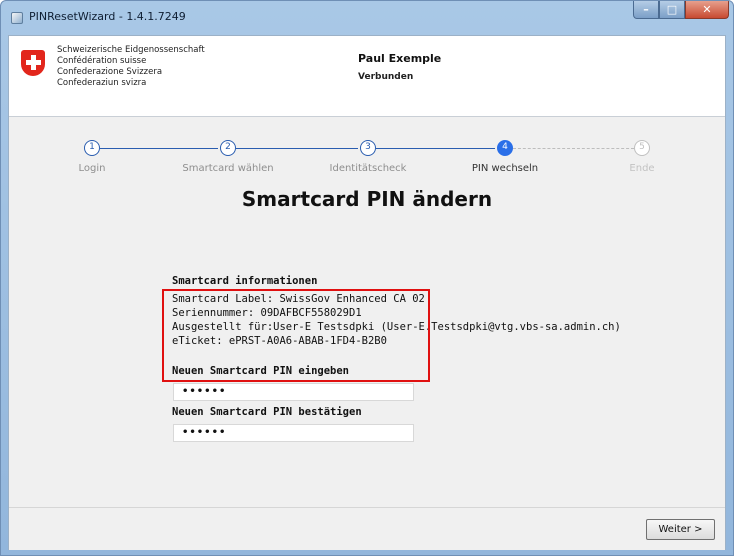 The image size is (734, 556). What do you see at coordinates (400, 58) in the screenshot?
I see `user-name: Paul Exemple` at bounding box center [400, 58].